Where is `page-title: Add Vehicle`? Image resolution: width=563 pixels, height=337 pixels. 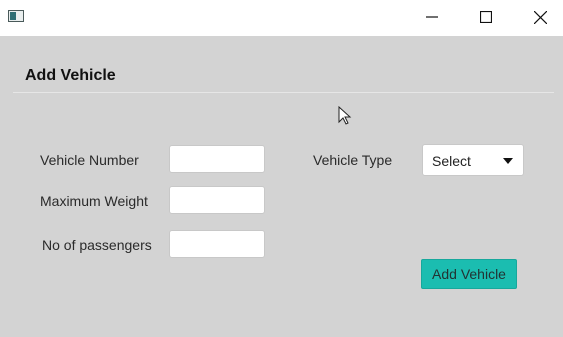
page-title: Add Vehicle is located at coordinates (70, 75).